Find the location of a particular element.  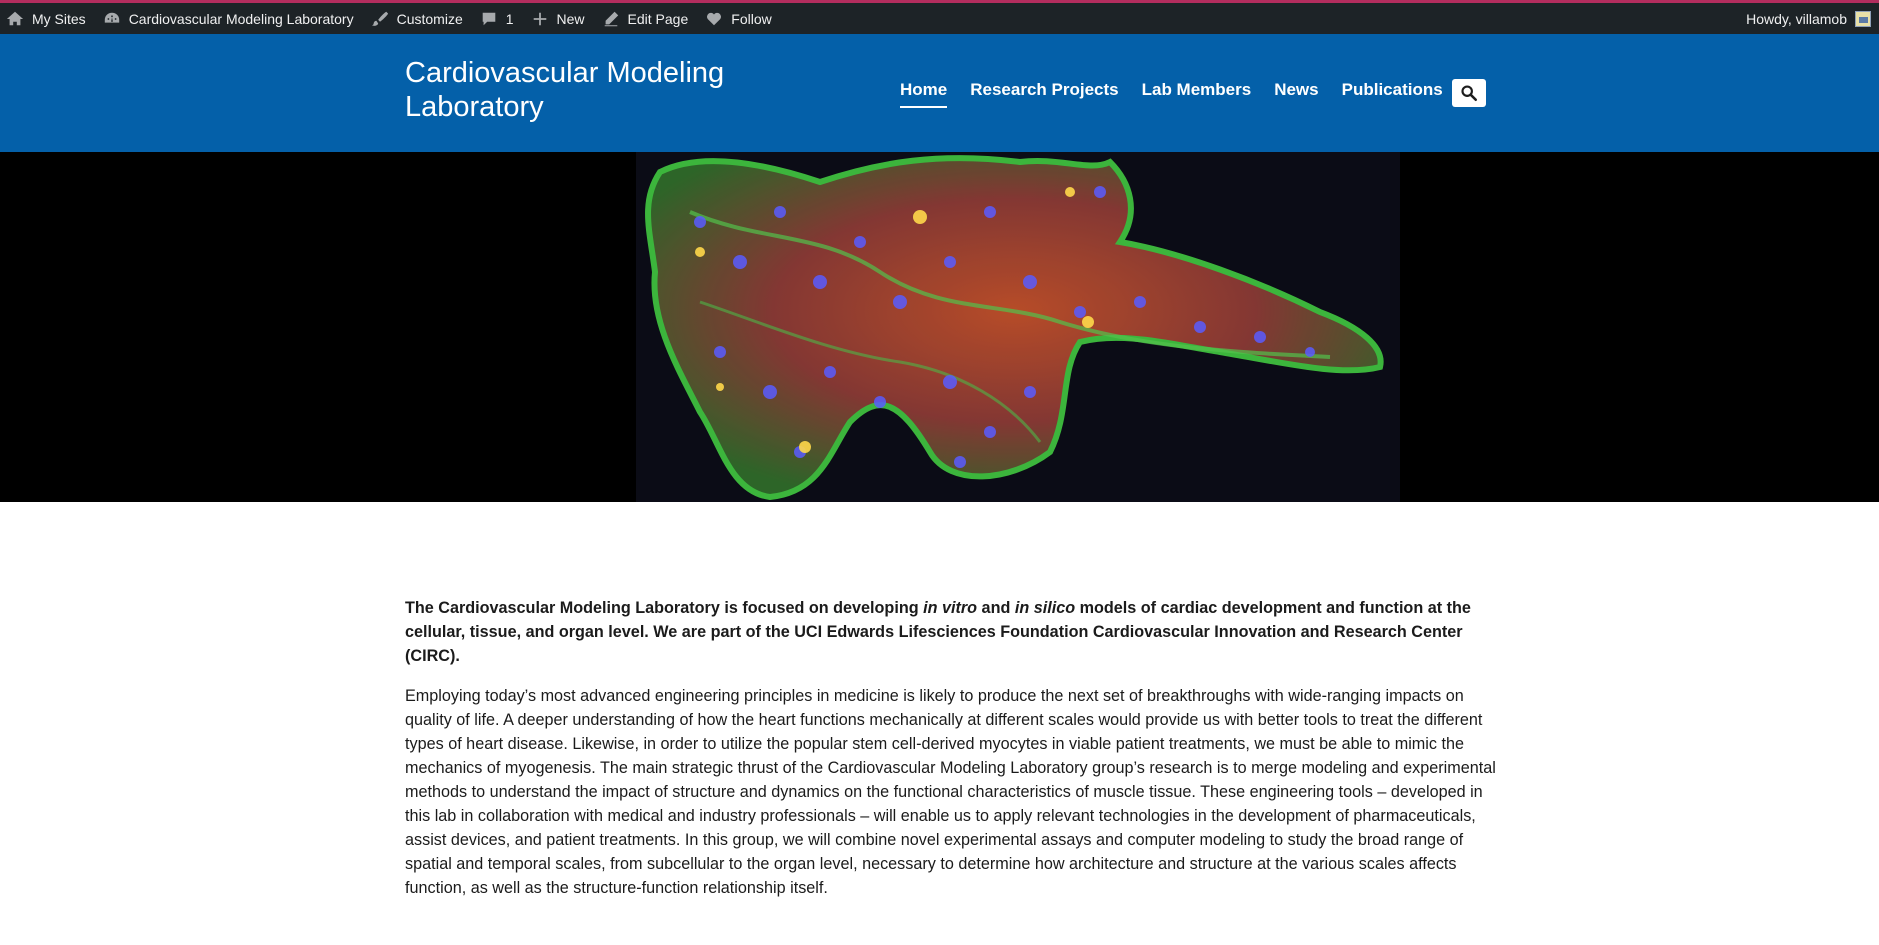

my-sites-menu: My Sites is located at coordinates (46, 19).